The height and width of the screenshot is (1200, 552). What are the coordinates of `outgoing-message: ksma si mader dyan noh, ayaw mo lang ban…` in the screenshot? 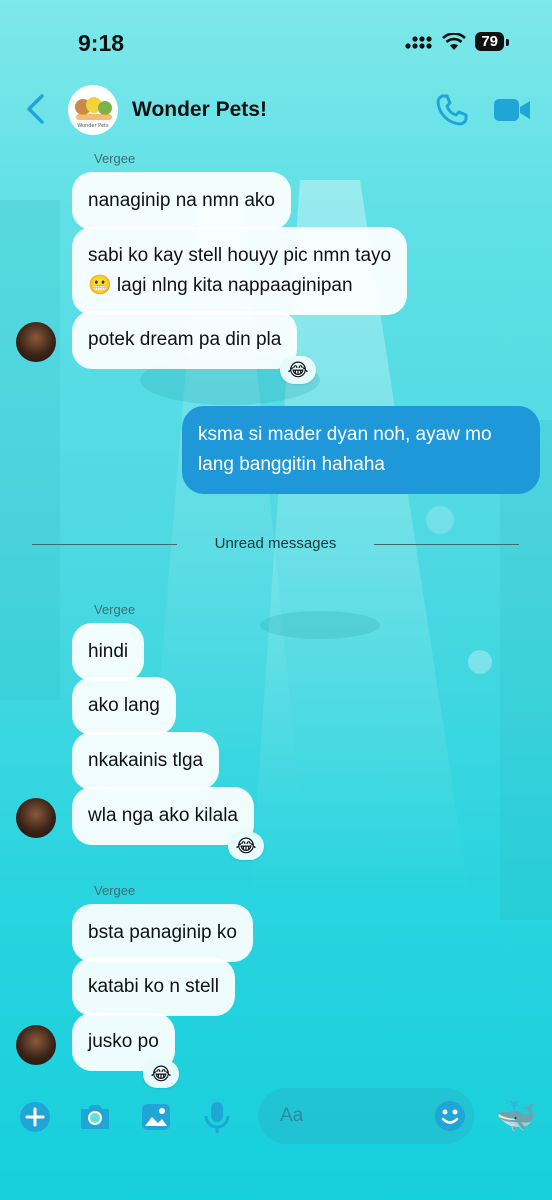 It's located at (361, 450).